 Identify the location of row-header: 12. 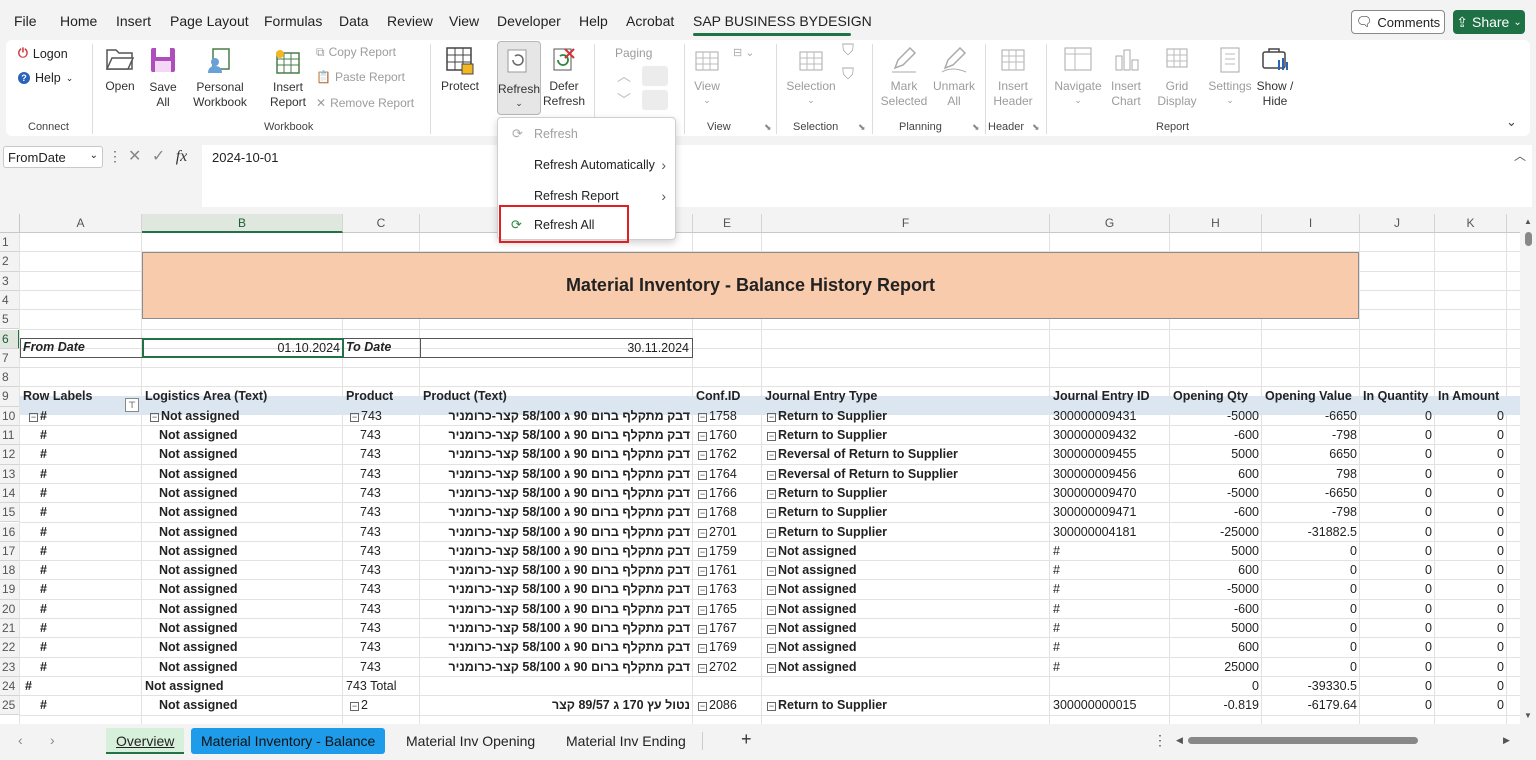
(10, 455).